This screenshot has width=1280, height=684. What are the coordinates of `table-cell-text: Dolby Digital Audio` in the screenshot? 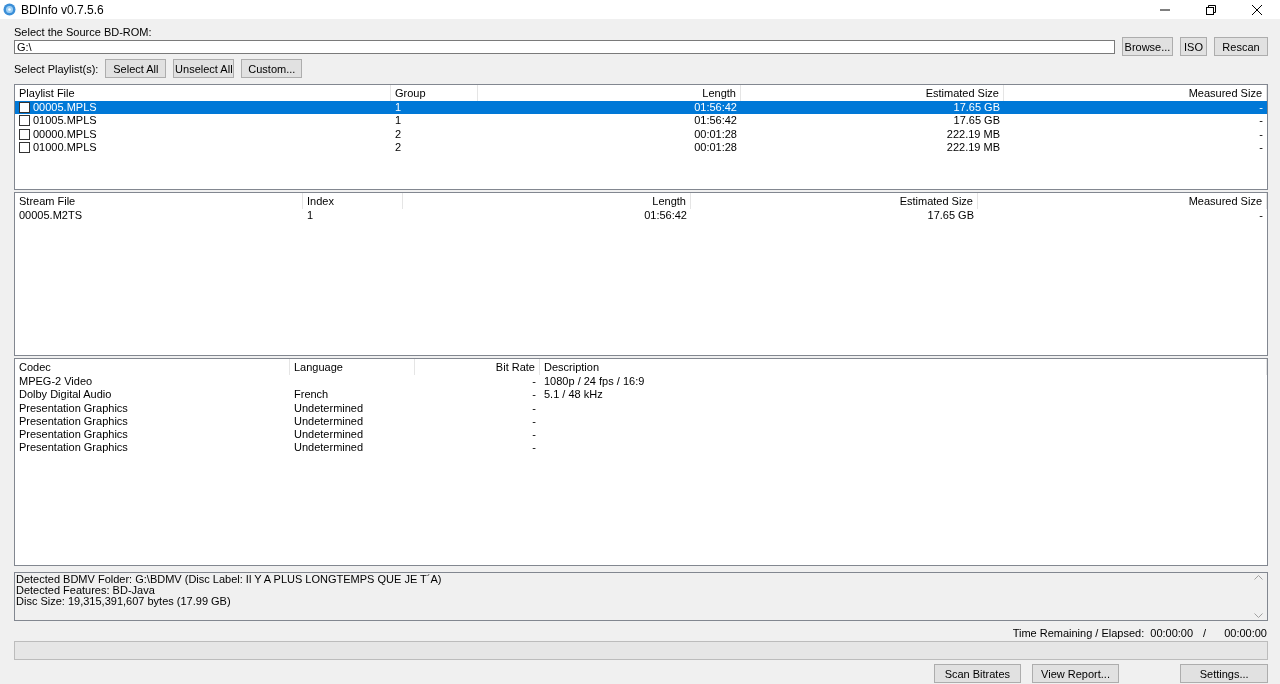 It's located at (65, 395).